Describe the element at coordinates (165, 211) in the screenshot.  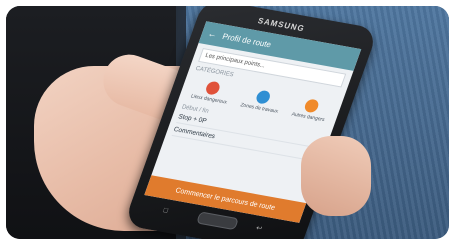
I see `recent-apps-icon: □` at that location.